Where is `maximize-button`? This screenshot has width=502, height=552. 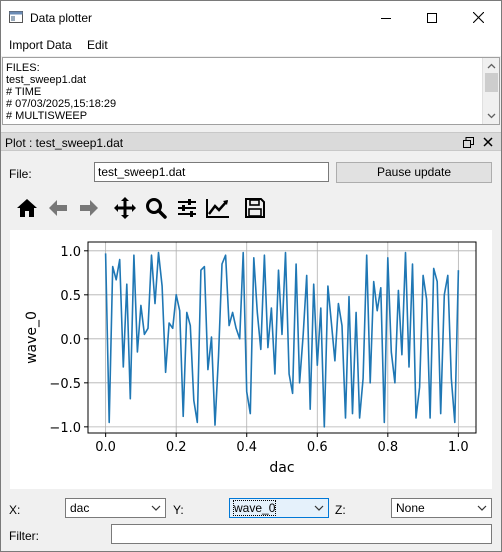
maximize-button is located at coordinates (432, 17).